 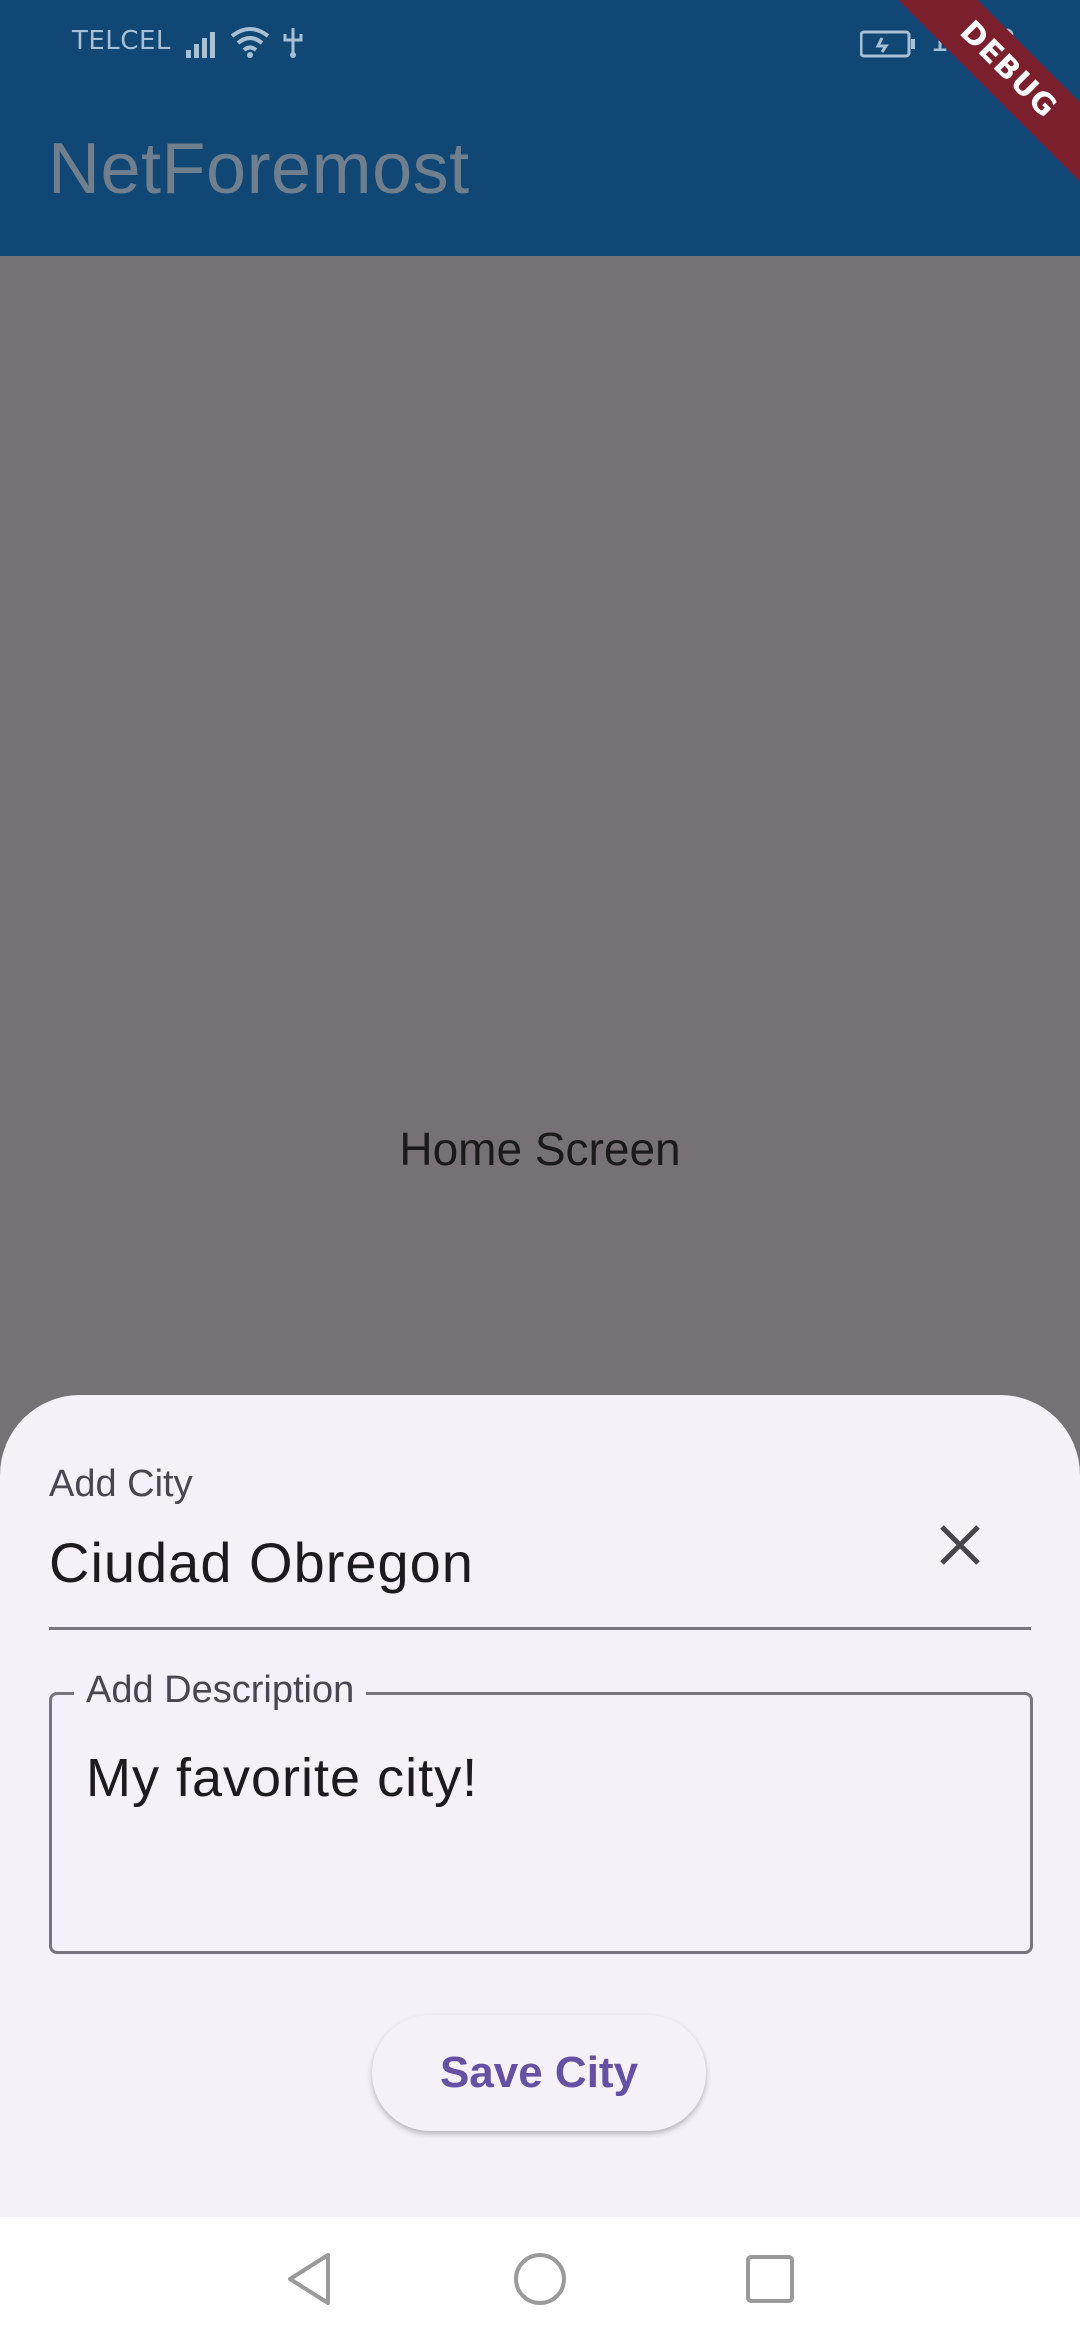 I want to click on carrier-name: TELCEL, so click(x=121, y=41).